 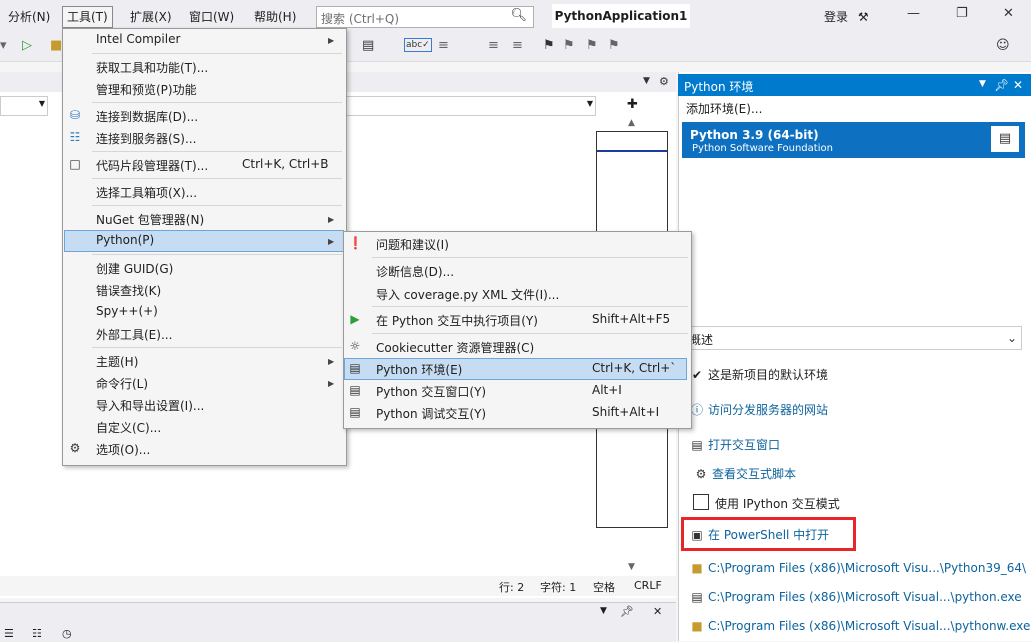 I want to click on submenu-item-issues: 问题和建议(I), so click(x=412, y=244).